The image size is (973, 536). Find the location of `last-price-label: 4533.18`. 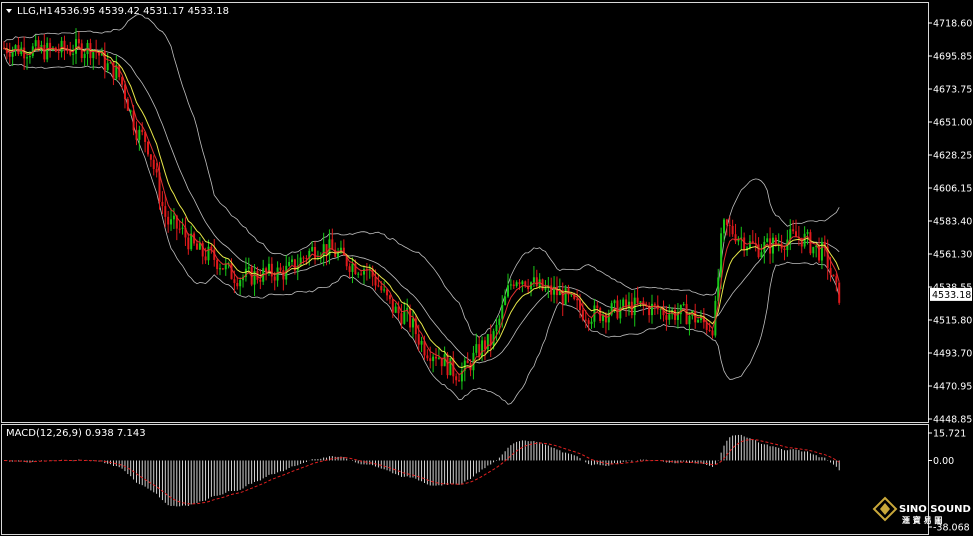

last-price-label: 4533.18 is located at coordinates (951, 295).